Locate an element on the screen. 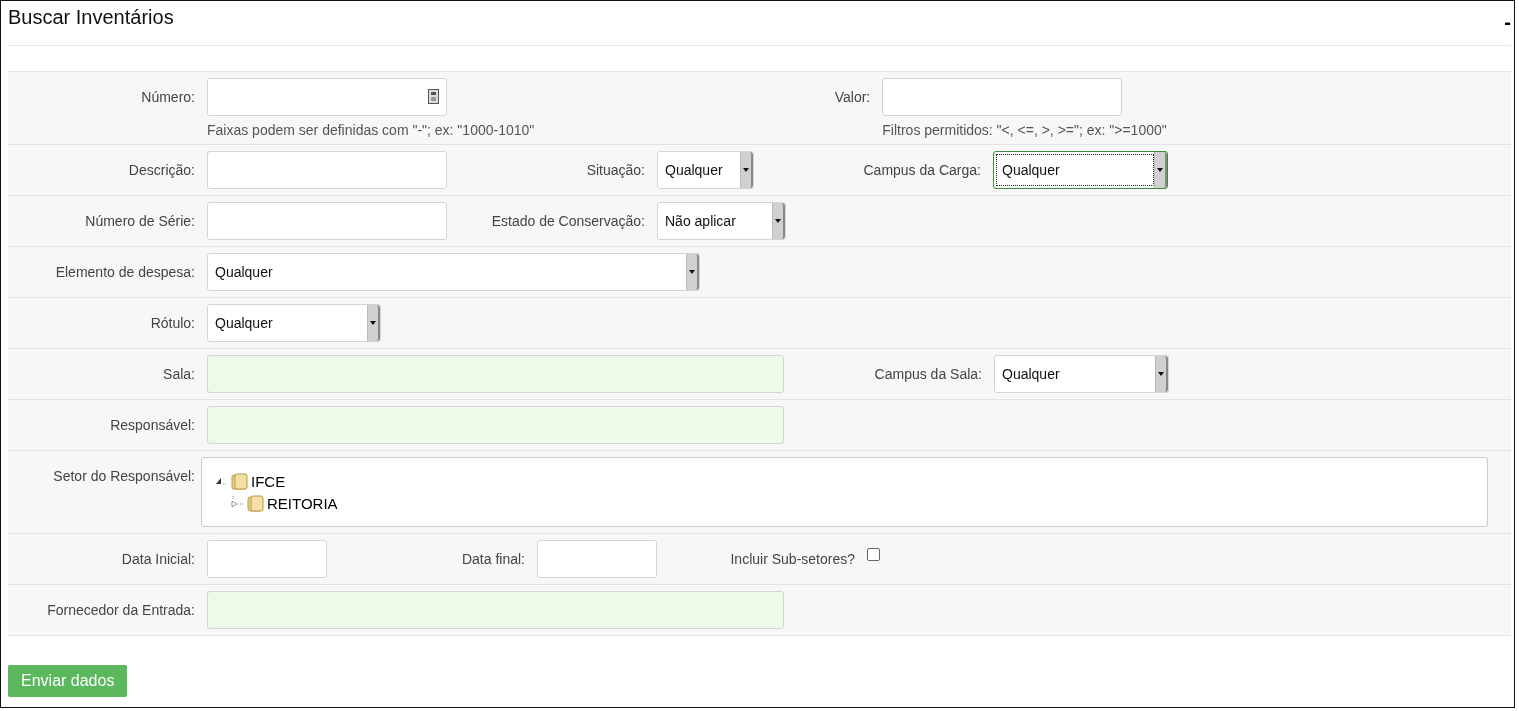  field-label: Sala: is located at coordinates (179, 374).